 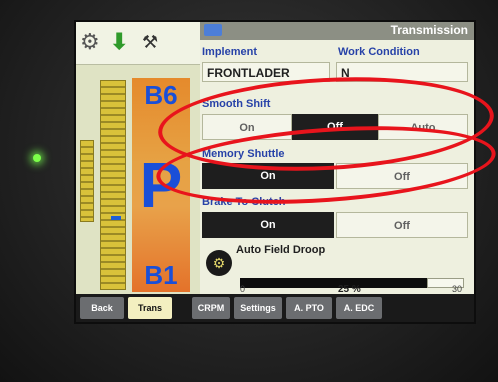 What do you see at coordinates (258, 308) in the screenshot?
I see `tab-settings: Settings` at bounding box center [258, 308].